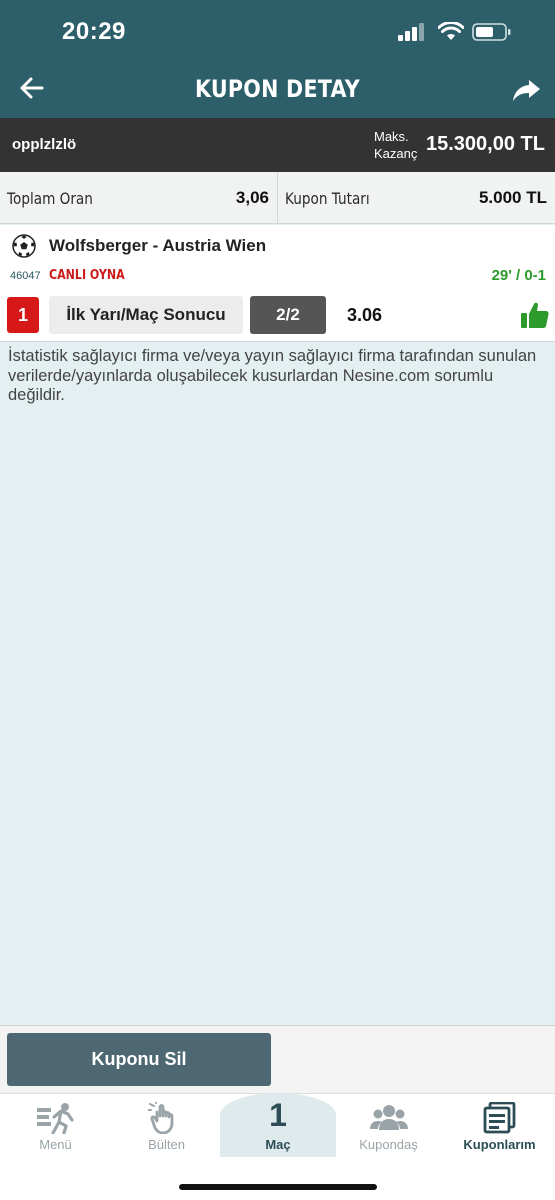 The height and width of the screenshot is (1200, 555). What do you see at coordinates (278, 1187) in the screenshot?
I see `home-indicator` at bounding box center [278, 1187].